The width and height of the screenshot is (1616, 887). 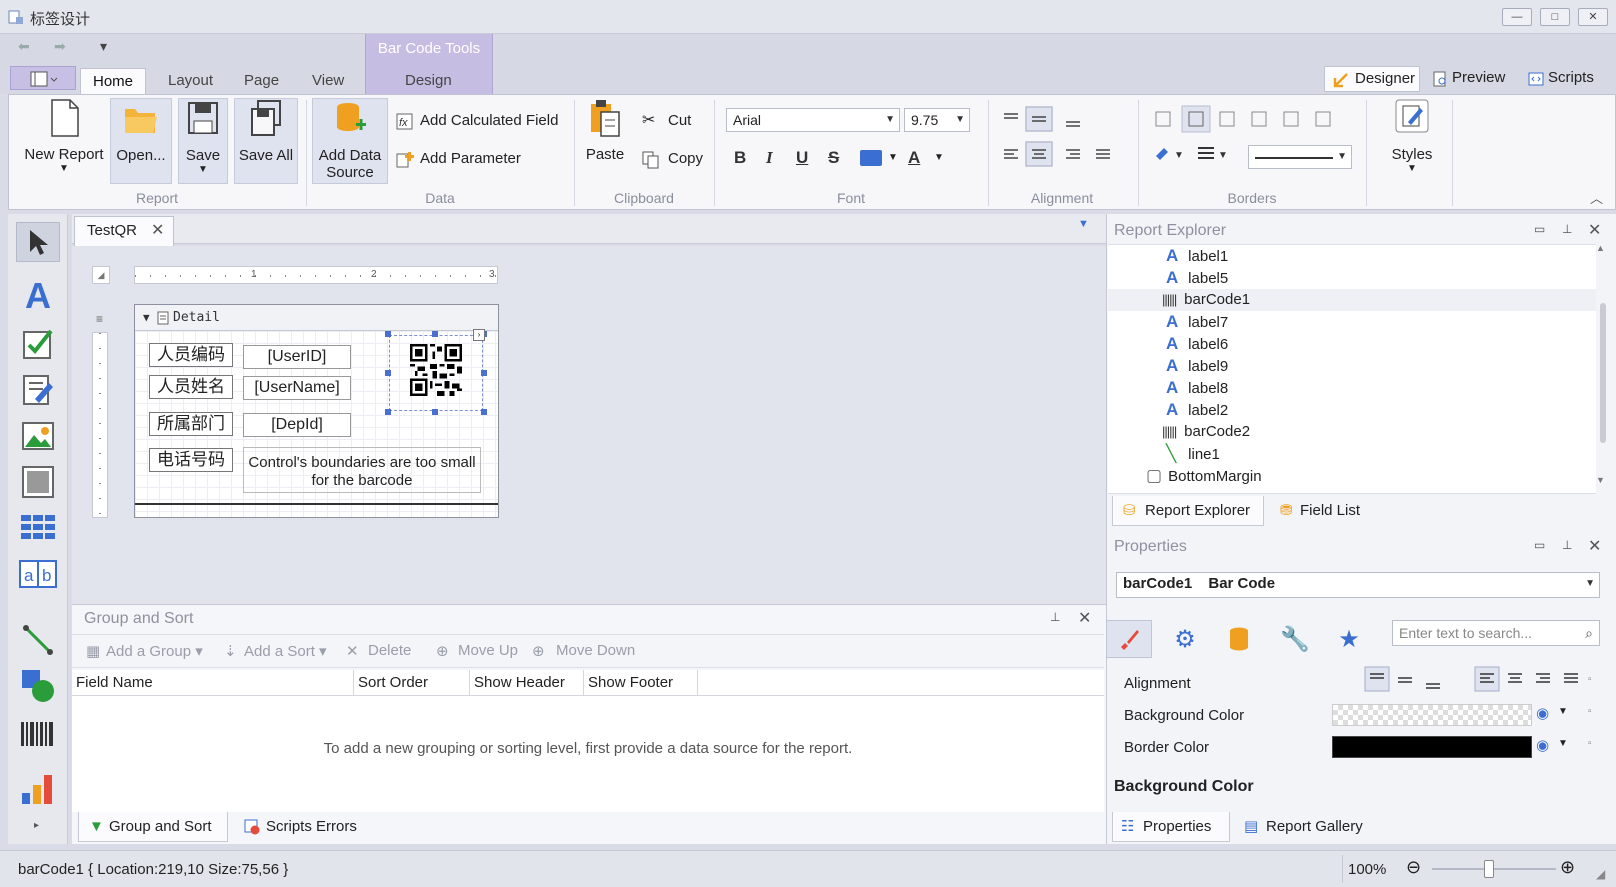 What do you see at coordinates (1315, 511) in the screenshot?
I see `tab-field-list: ⛃ Field List` at bounding box center [1315, 511].